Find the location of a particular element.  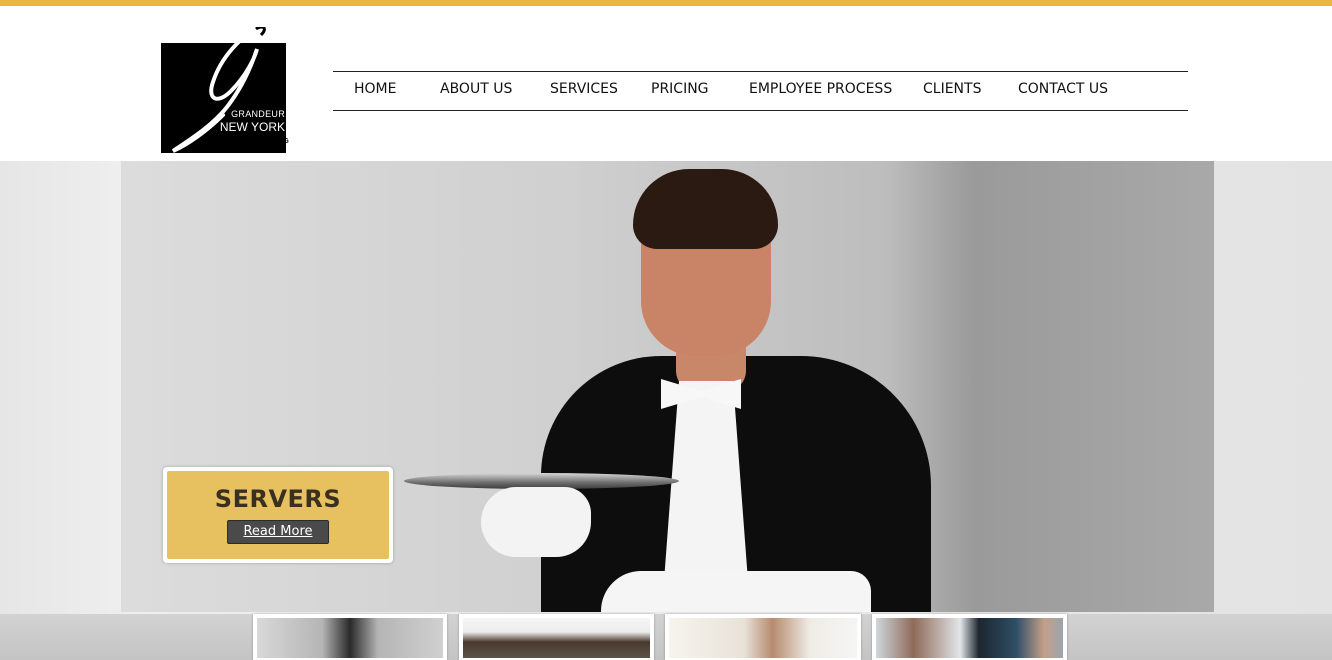

hero-caption-box: SERVERS Read More is located at coordinates (278, 515).